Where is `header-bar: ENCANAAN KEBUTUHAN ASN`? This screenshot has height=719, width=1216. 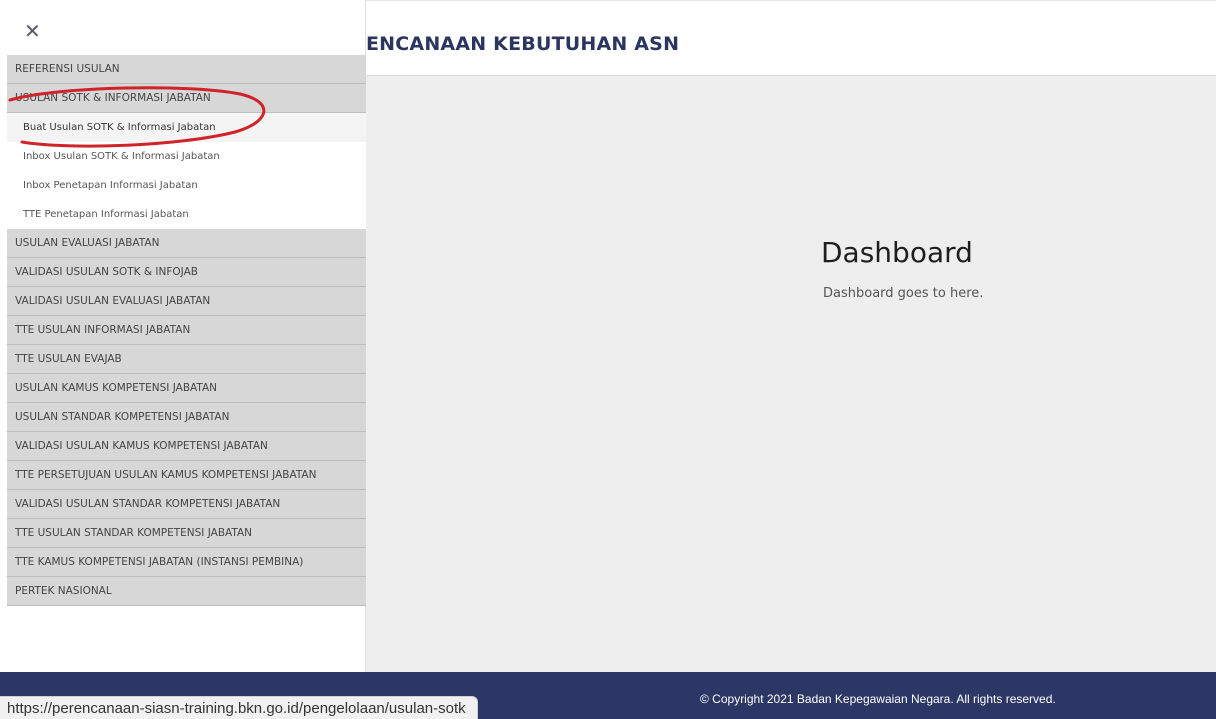
header-bar: ENCANAAN KEBUTUHAN ASN is located at coordinates (791, 38).